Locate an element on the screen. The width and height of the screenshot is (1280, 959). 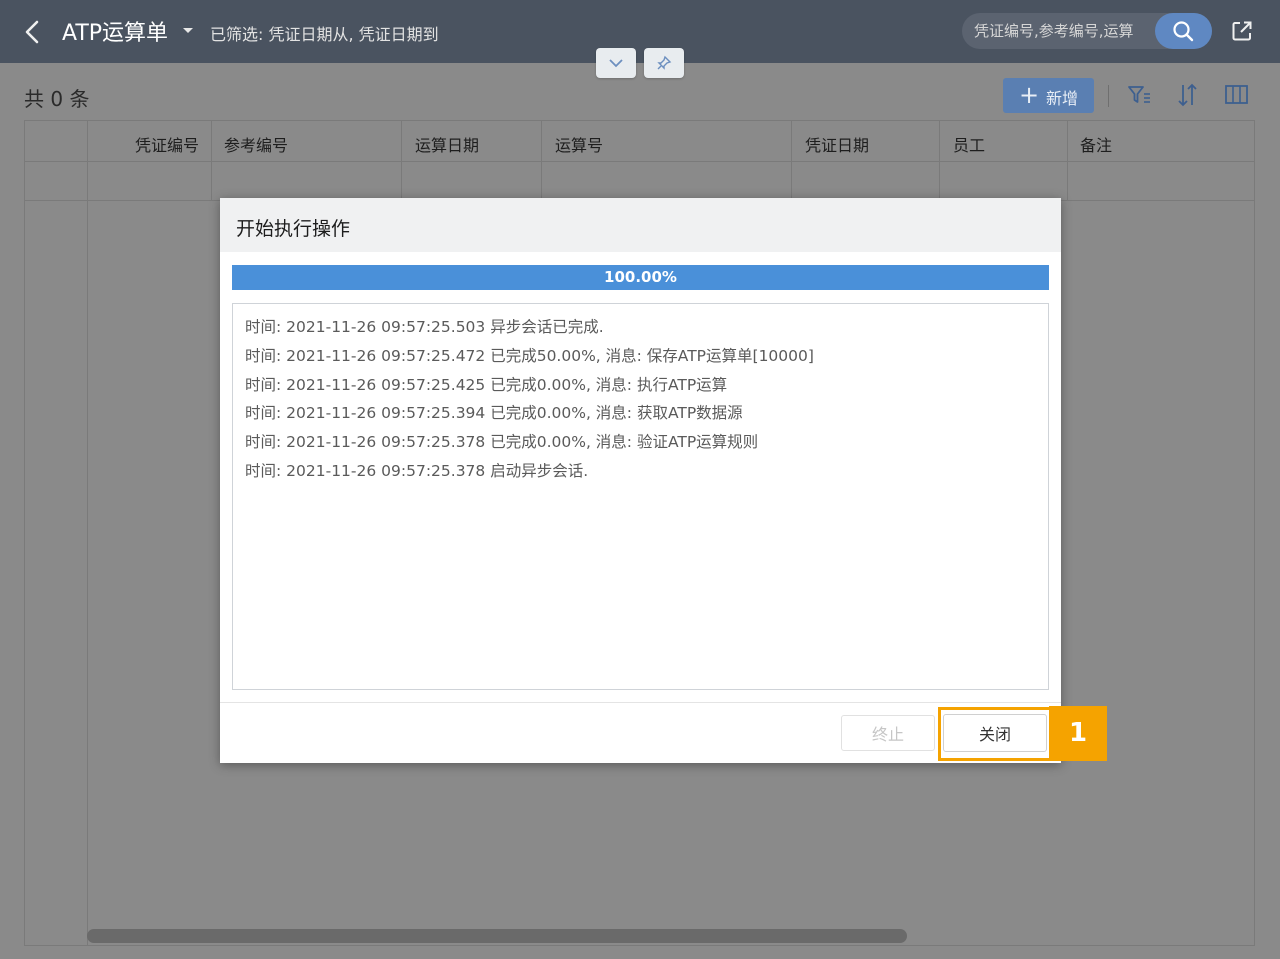
progress-bar: 100.00% is located at coordinates (640, 277).